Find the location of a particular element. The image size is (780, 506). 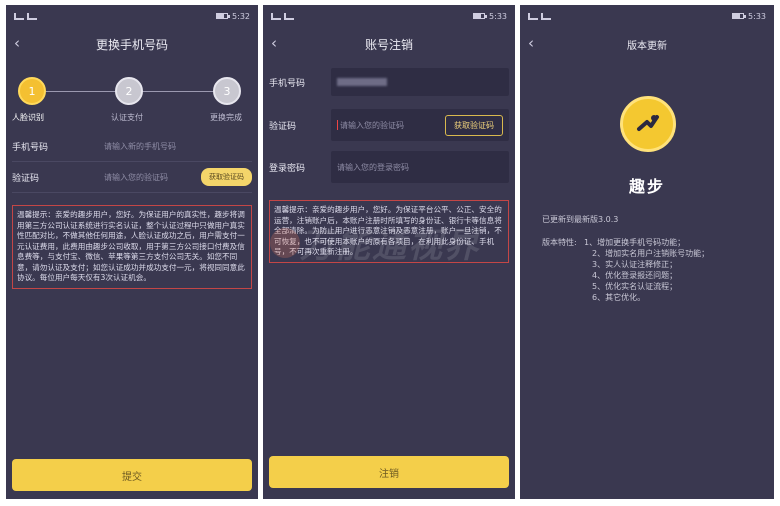

password-input: 请输入您的登录密码 is located at coordinates (420, 167).